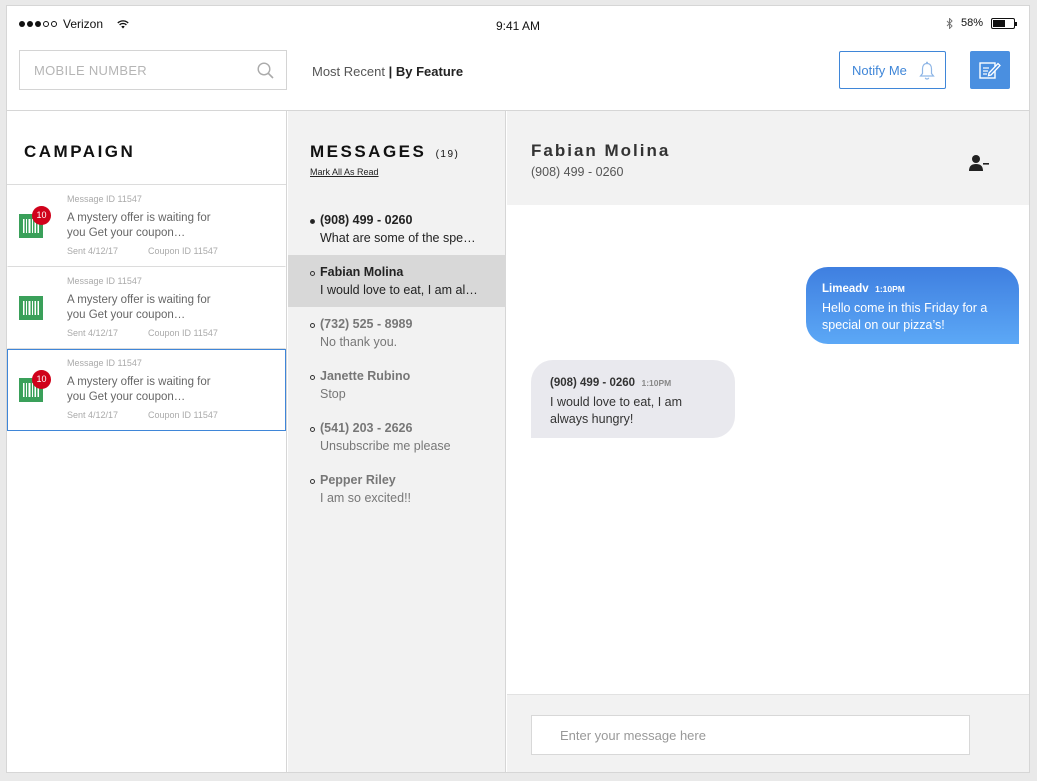  What do you see at coordinates (358, 480) in the screenshot?
I see `message-sender: Pepper Riley` at bounding box center [358, 480].